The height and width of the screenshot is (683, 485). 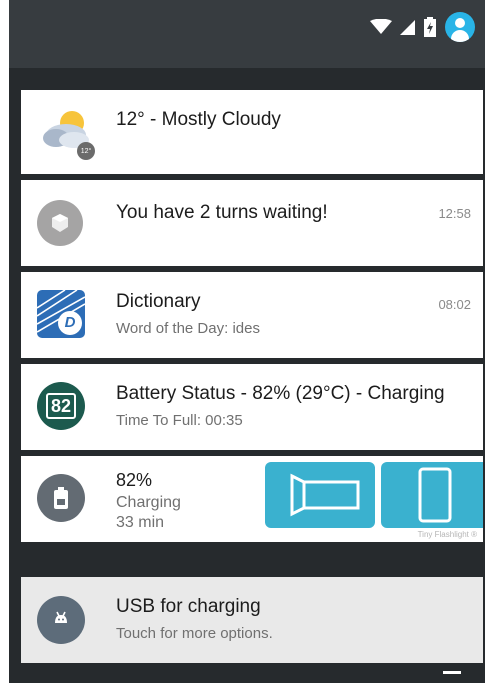 What do you see at coordinates (158, 301) in the screenshot?
I see `dictionary-title: Dictionary` at bounding box center [158, 301].